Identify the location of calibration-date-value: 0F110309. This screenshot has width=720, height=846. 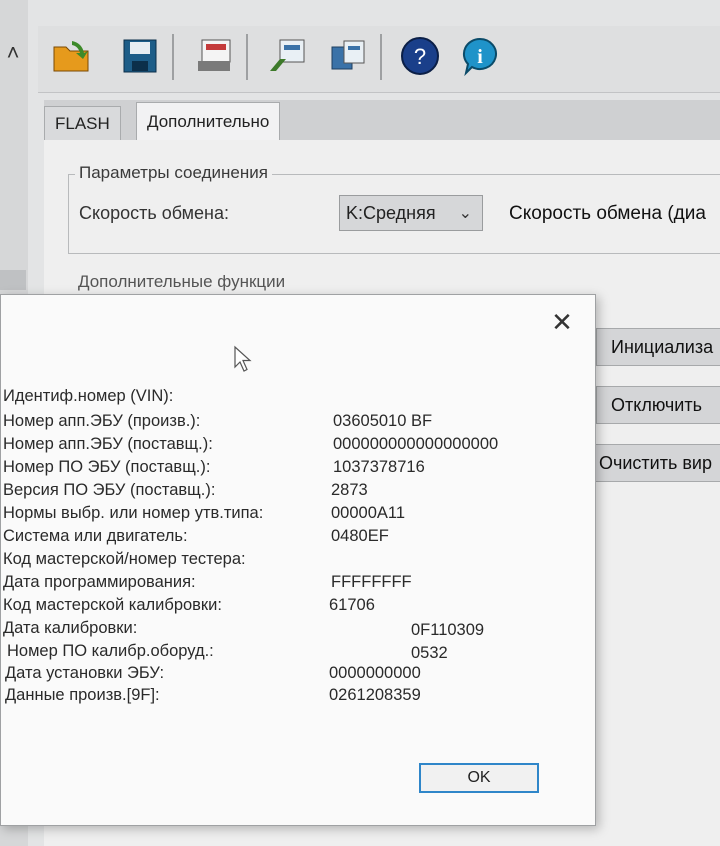
(448, 630).